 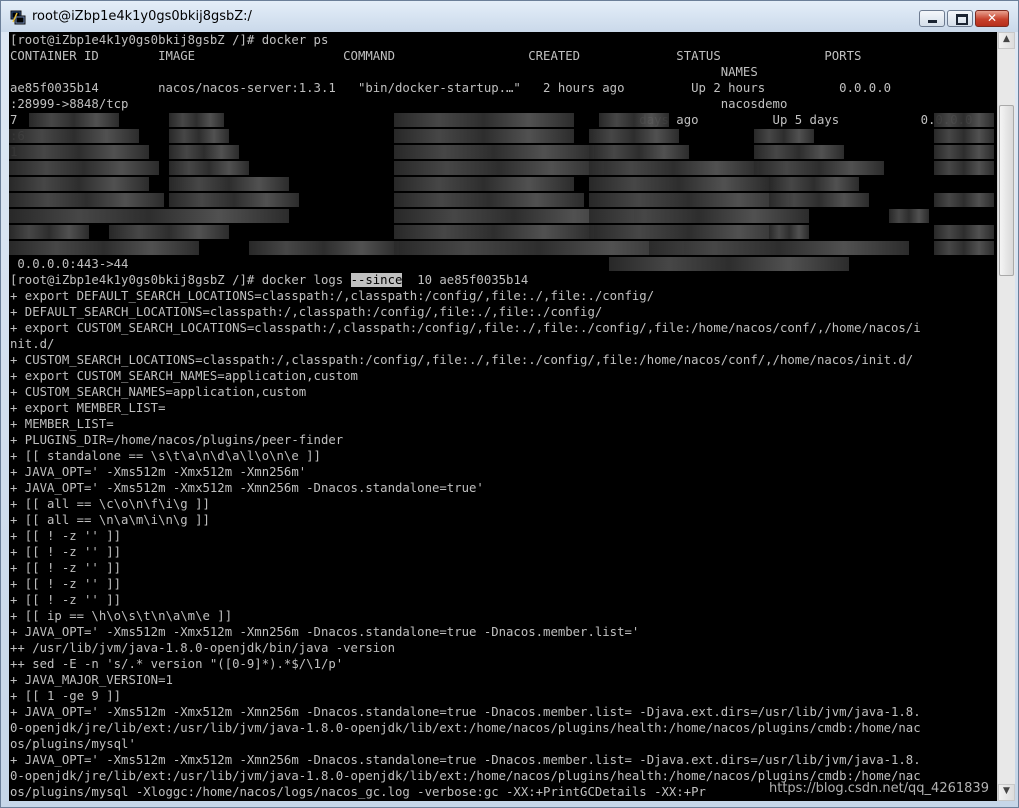 What do you see at coordinates (69, 264) in the screenshot?
I see `terminal-line: 0.0.0.0:443->44` at bounding box center [69, 264].